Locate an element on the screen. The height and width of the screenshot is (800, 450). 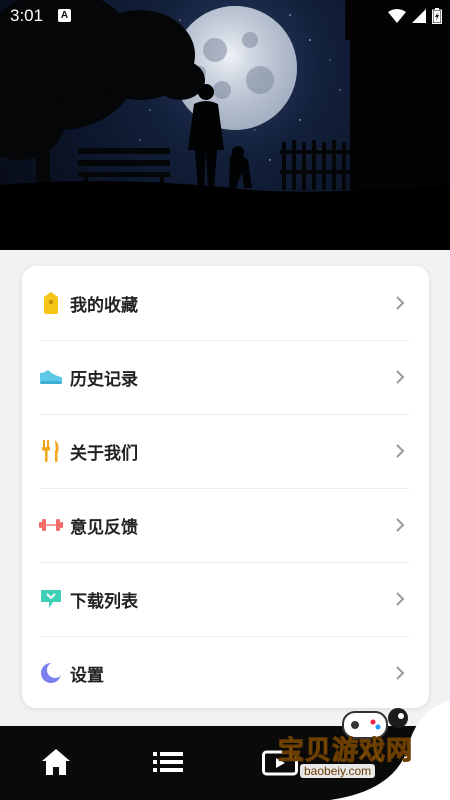
menu-item-label: 我的收藏 is located at coordinates (104, 305).